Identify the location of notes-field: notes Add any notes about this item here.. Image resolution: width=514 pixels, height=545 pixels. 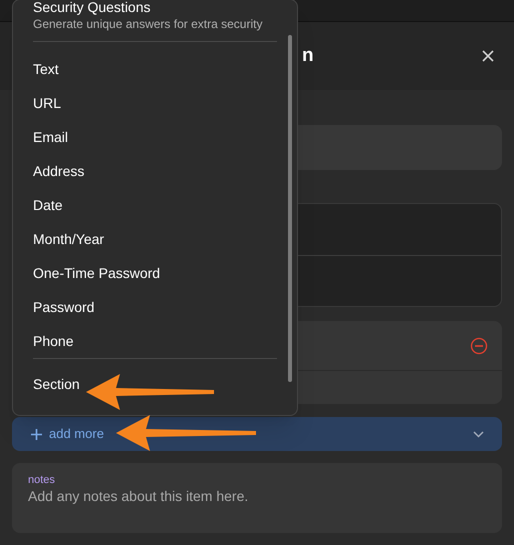
(257, 498).